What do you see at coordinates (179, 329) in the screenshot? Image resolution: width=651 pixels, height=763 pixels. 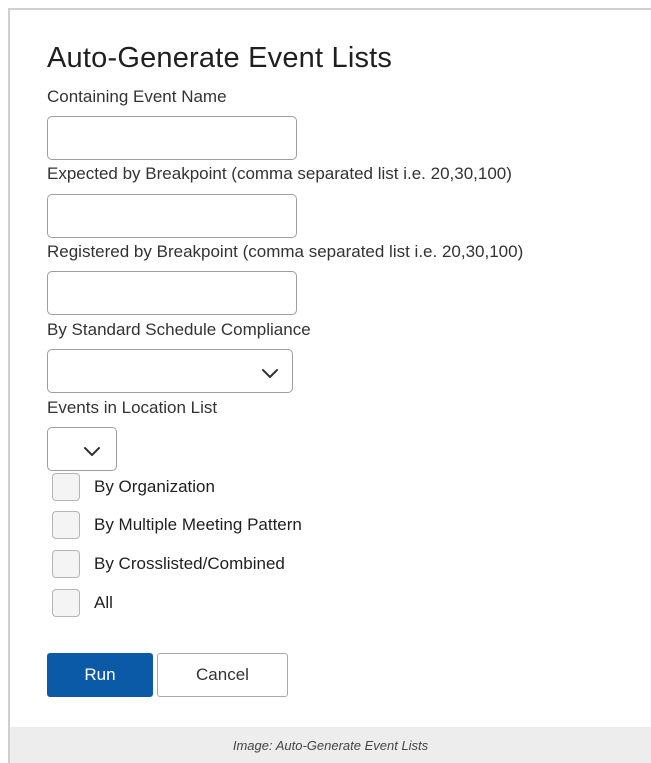 I see `schedule-compliance-label: By Standard Schedule Compliance` at bounding box center [179, 329].